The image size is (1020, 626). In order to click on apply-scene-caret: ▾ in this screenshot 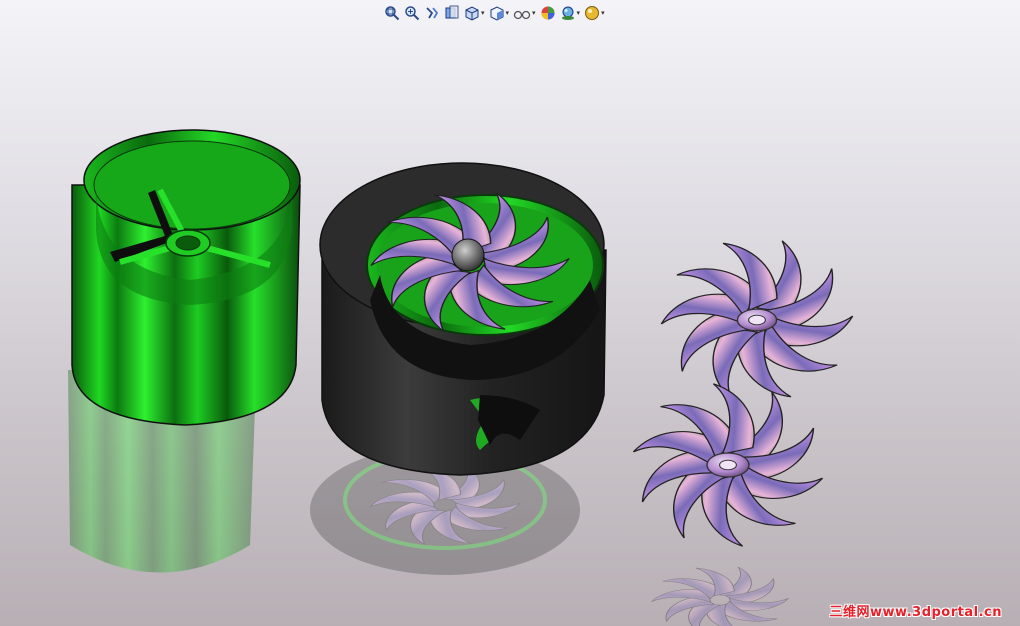, I will do `click(578, 12)`.